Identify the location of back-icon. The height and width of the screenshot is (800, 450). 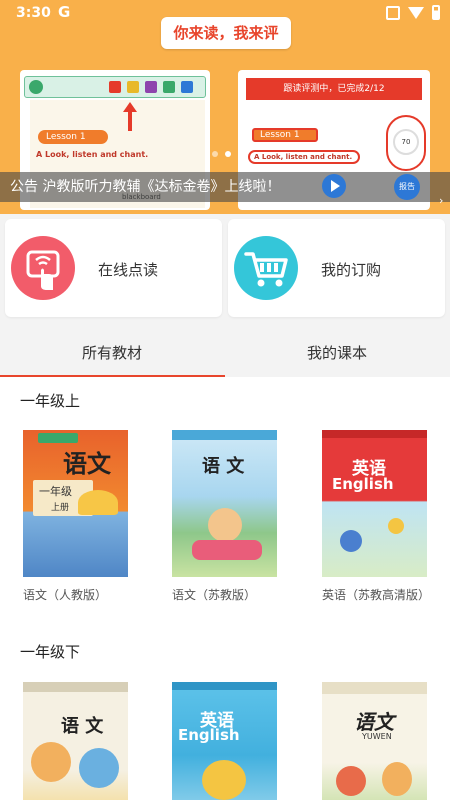
(36, 87).